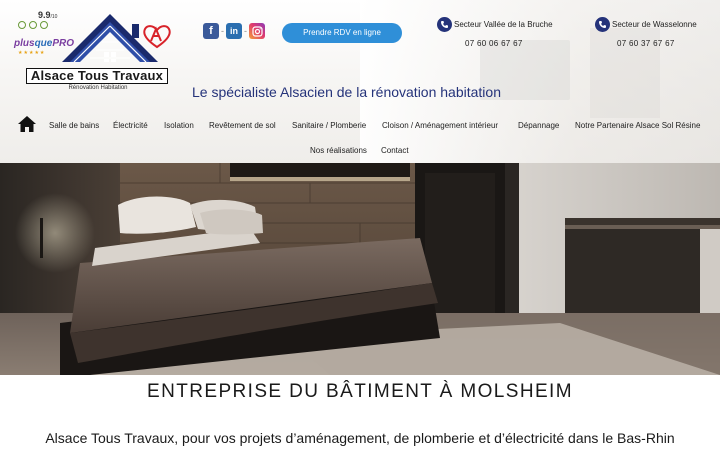 The height and width of the screenshot is (450, 720). I want to click on page-title: ENTREPRISE DU BÂTIMENT À MOLSHEIM, so click(360, 391).